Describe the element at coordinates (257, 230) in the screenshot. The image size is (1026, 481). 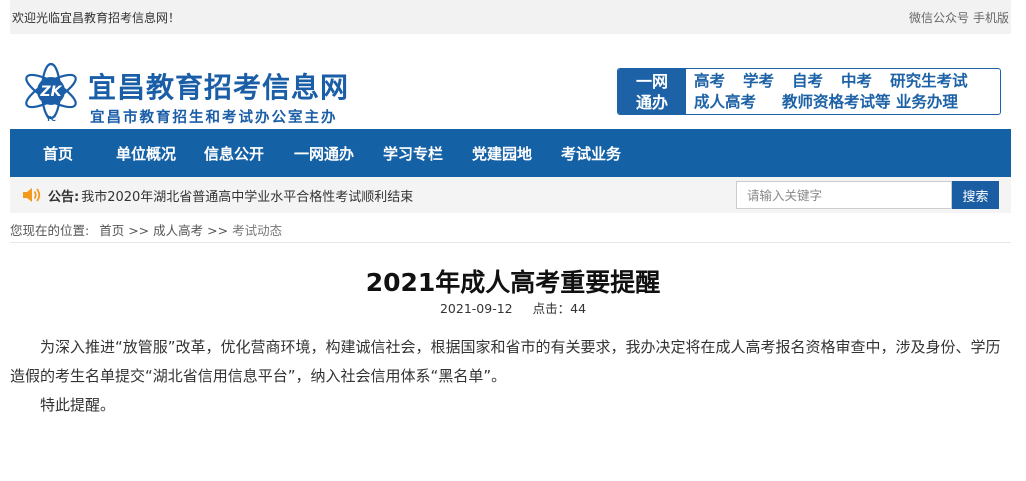
I see `breadcrumb-exam-news: 考试动态` at that location.